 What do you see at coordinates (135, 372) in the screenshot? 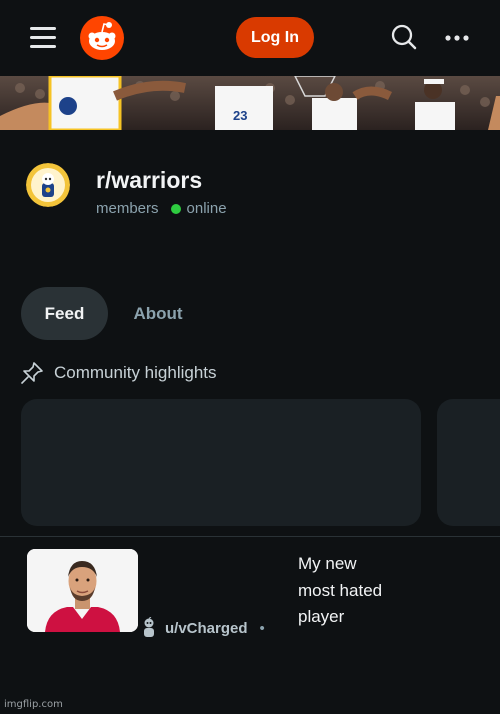
I see `highlights-title: Community highlights` at bounding box center [135, 372].